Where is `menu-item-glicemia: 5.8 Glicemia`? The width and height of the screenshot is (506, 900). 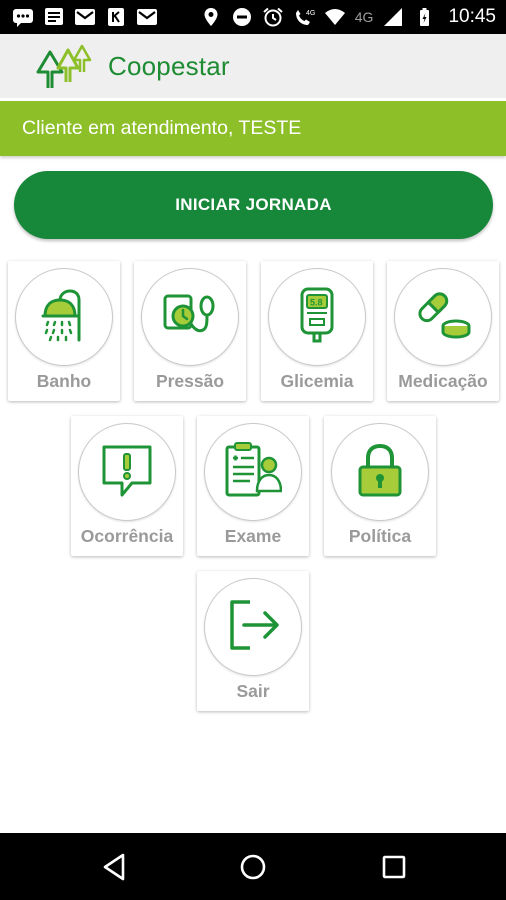
menu-item-glicemia: 5.8 Glicemia is located at coordinates (317, 331).